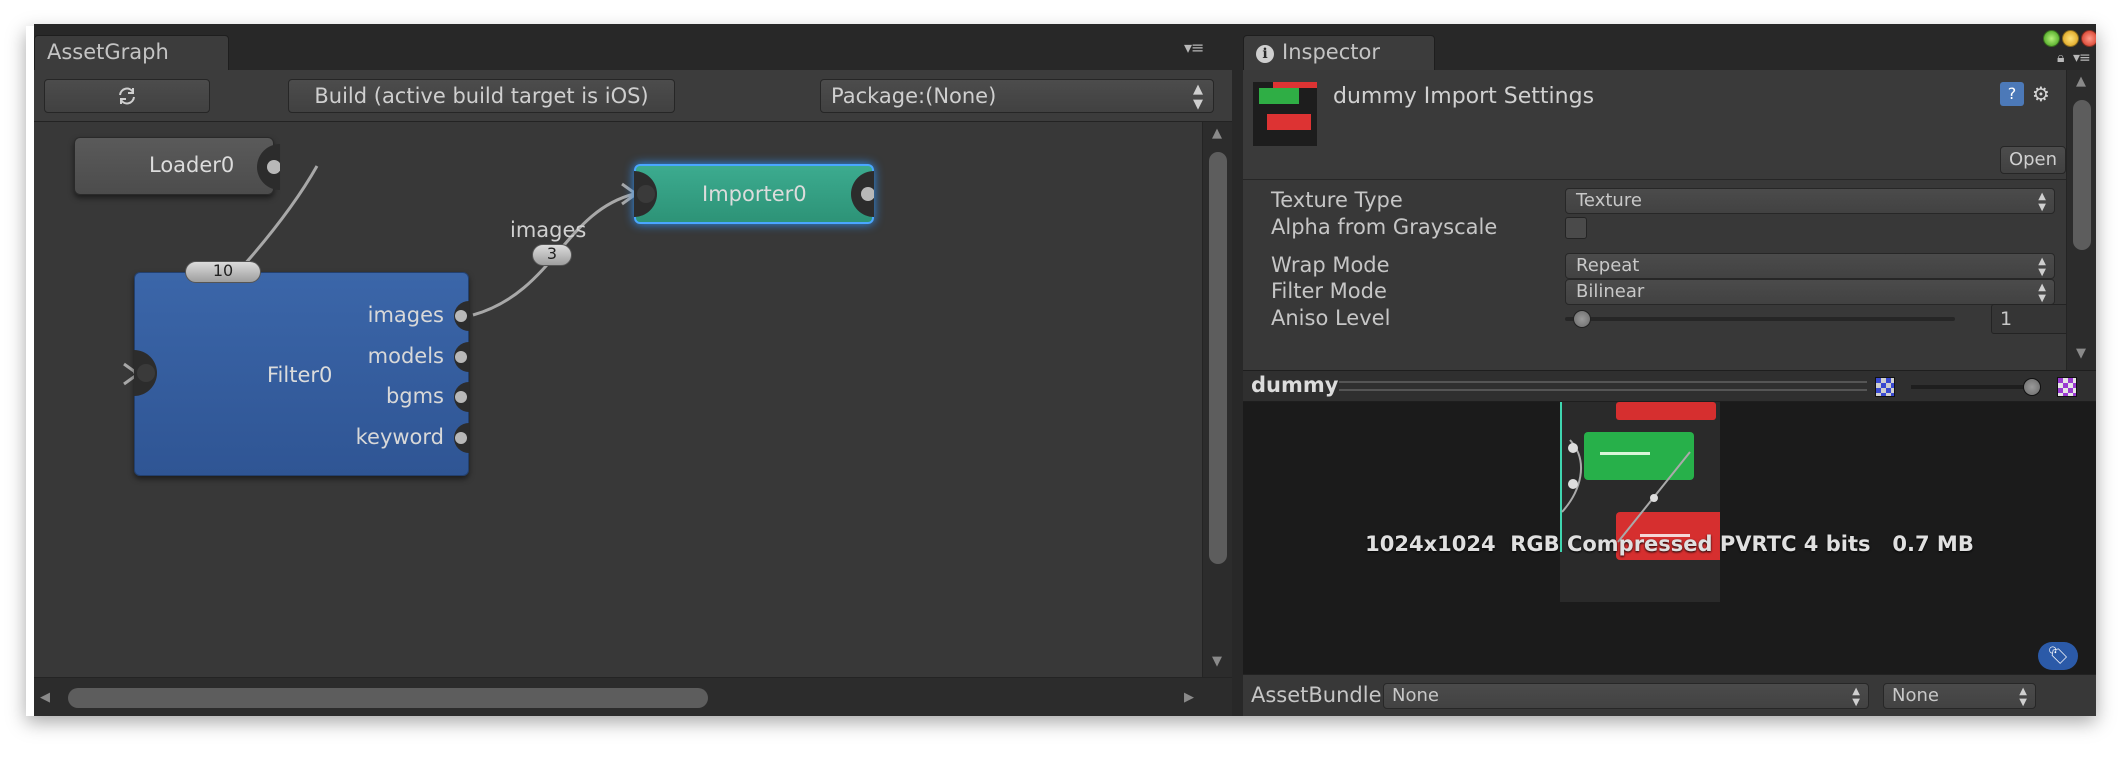 The height and width of the screenshot is (758, 2128). I want to click on loader-node: Loader0, so click(177, 166).